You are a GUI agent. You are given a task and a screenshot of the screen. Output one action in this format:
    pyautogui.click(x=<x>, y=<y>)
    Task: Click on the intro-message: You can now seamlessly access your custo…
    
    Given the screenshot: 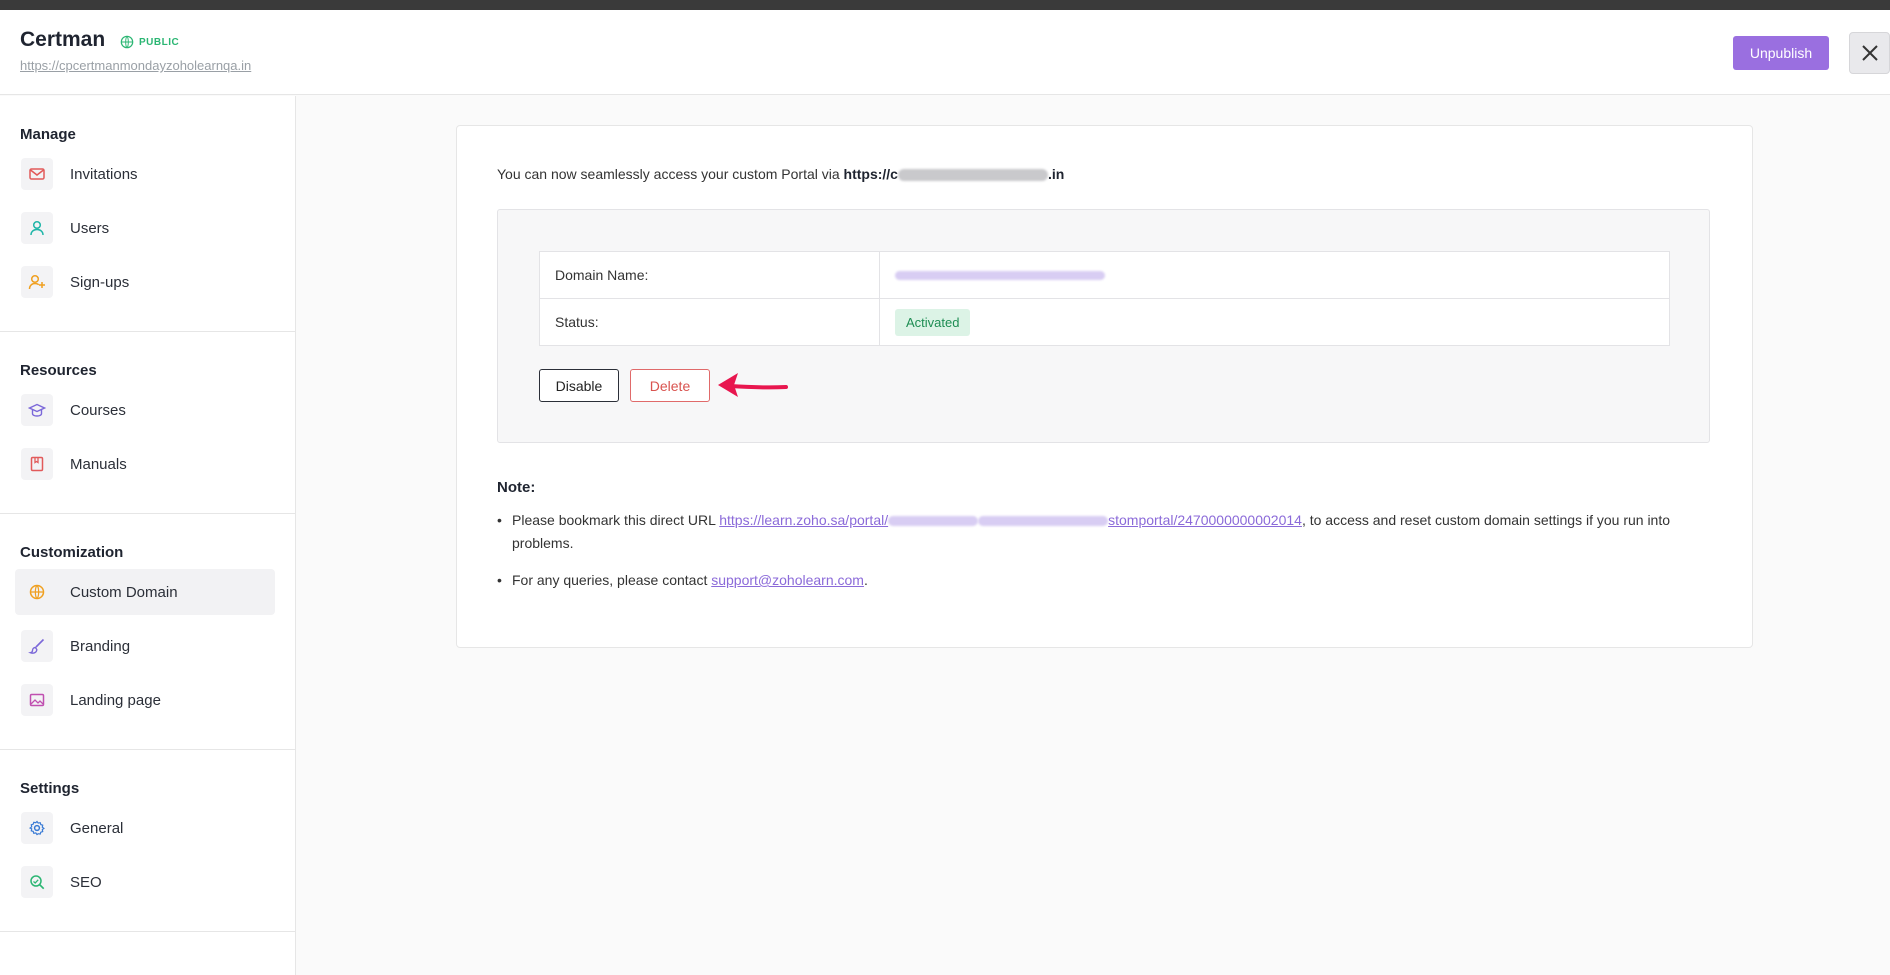 What is the action you would take?
    pyautogui.click(x=670, y=174)
    